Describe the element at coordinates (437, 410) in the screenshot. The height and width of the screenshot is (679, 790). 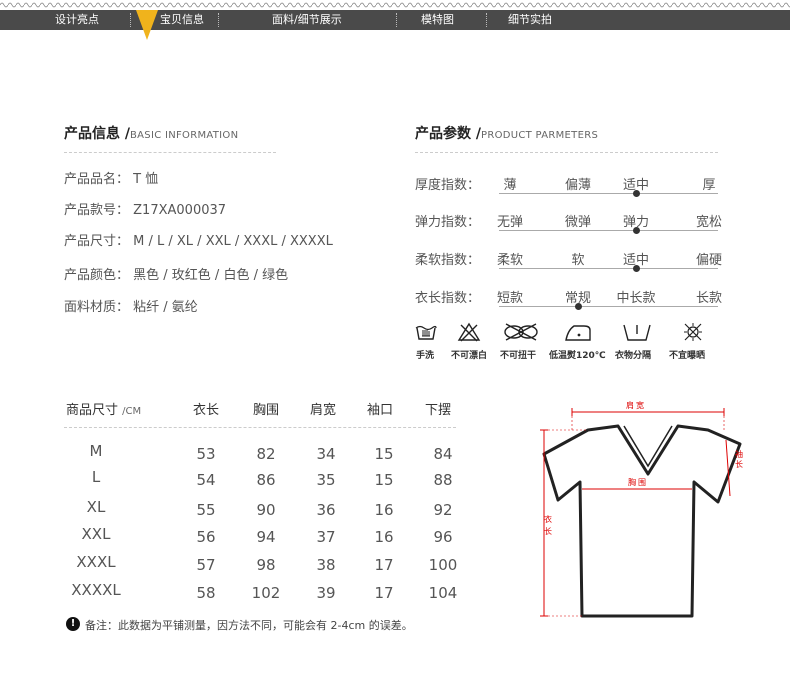
I see `size-table-header-hem: 下摆` at that location.